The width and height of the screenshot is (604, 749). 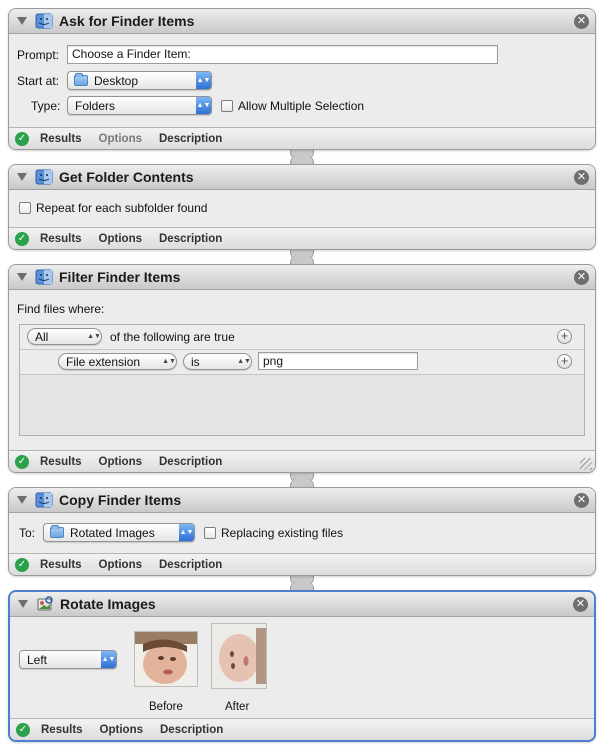 What do you see at coordinates (38, 55) in the screenshot?
I see `prompt-label: Prompt:` at bounding box center [38, 55].